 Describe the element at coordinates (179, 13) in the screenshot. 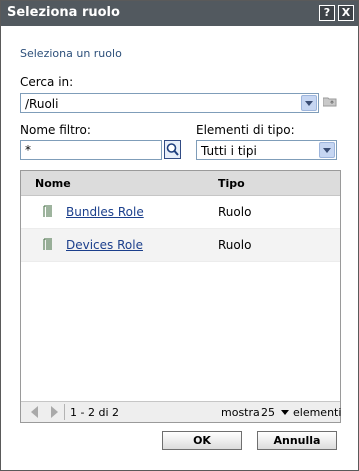

I see `title-bar: Seleziona ruolo ? X` at that location.